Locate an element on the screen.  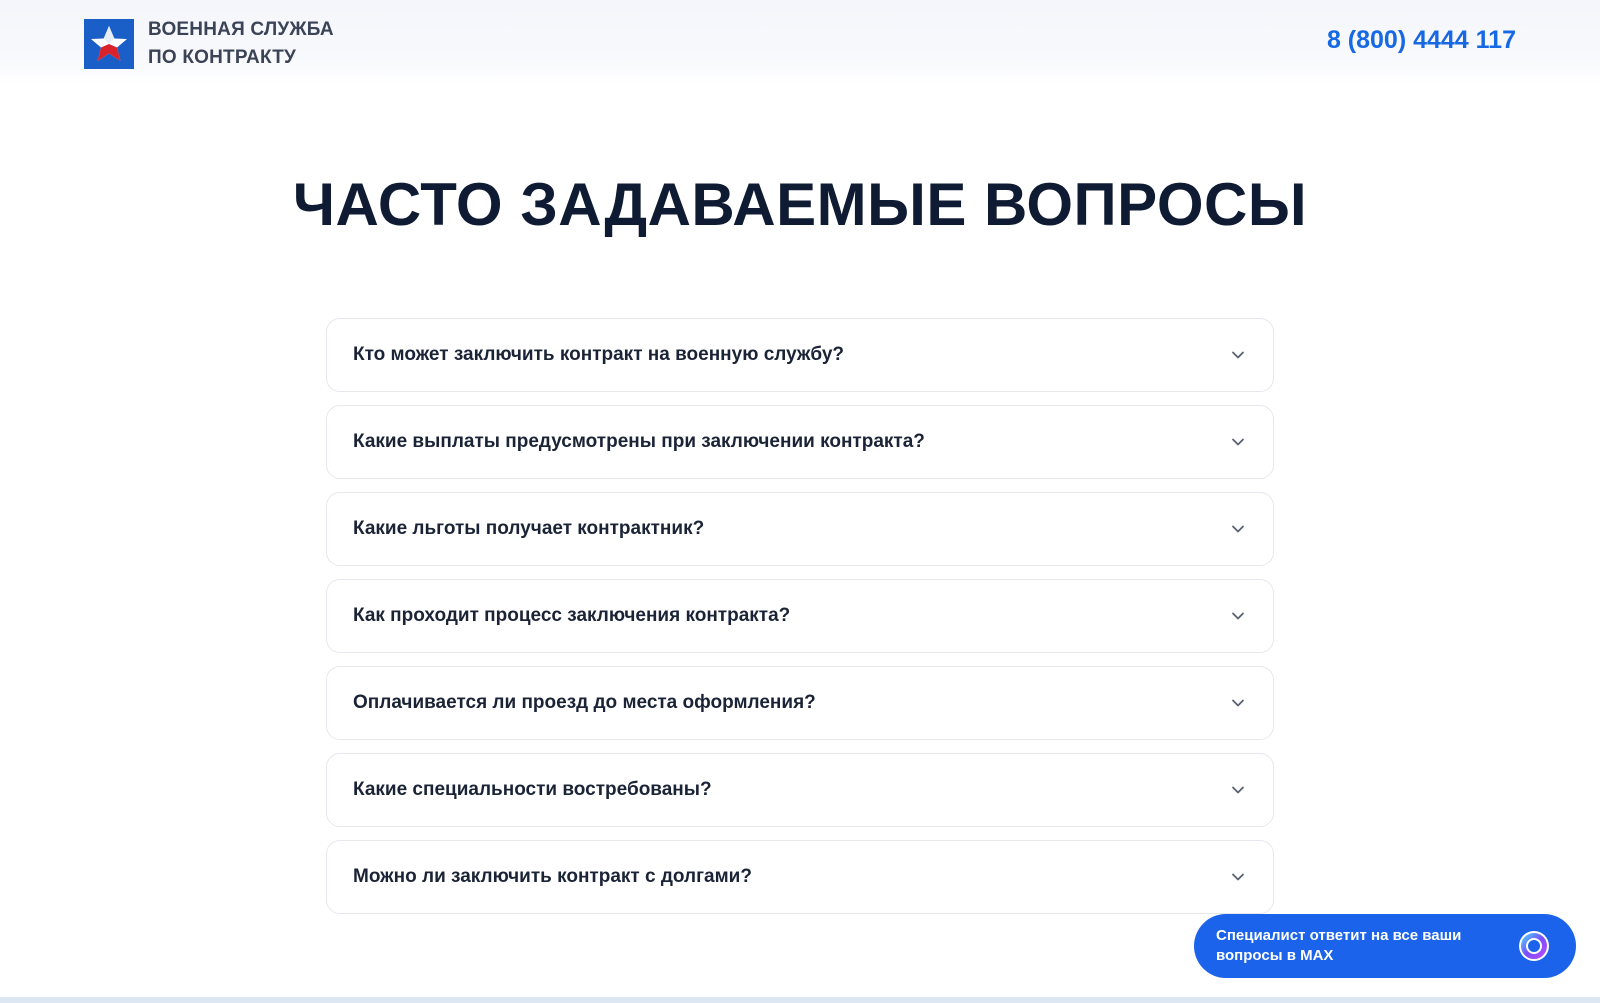
faq-question: Какие льготы получает контрактник? is located at coordinates (529, 528).